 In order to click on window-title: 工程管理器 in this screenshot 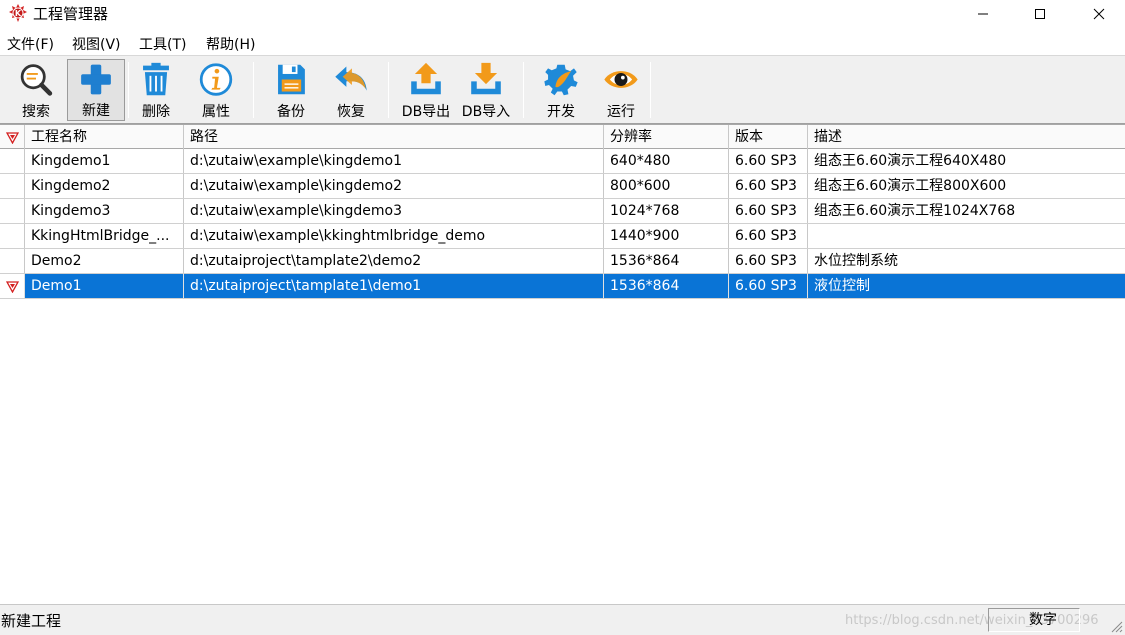, I will do `click(71, 14)`.